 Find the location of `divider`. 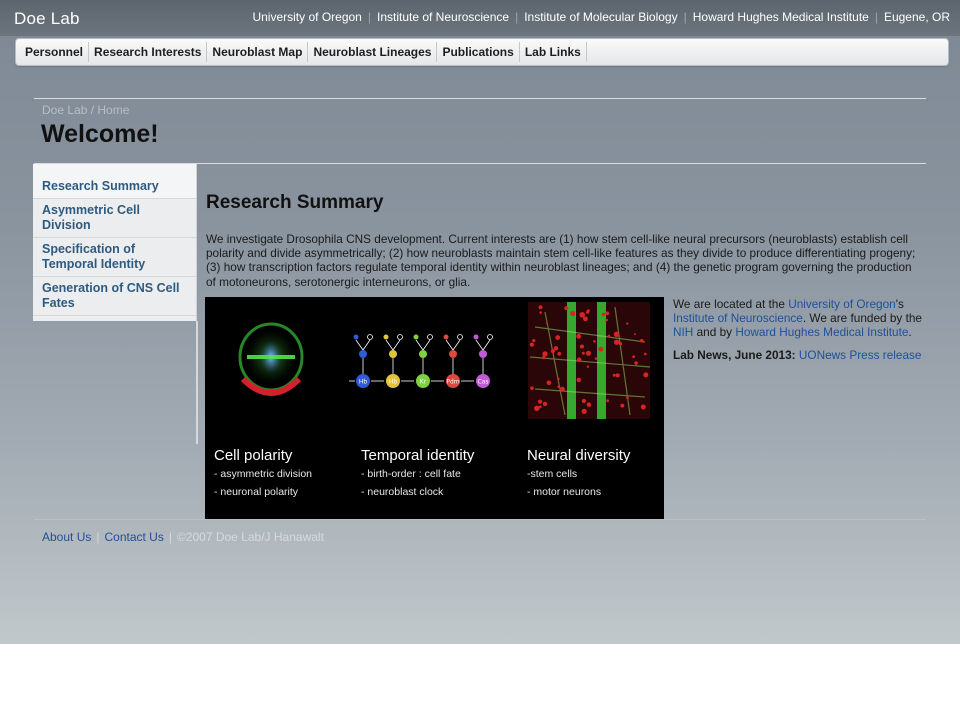

divider is located at coordinates (480, 98).